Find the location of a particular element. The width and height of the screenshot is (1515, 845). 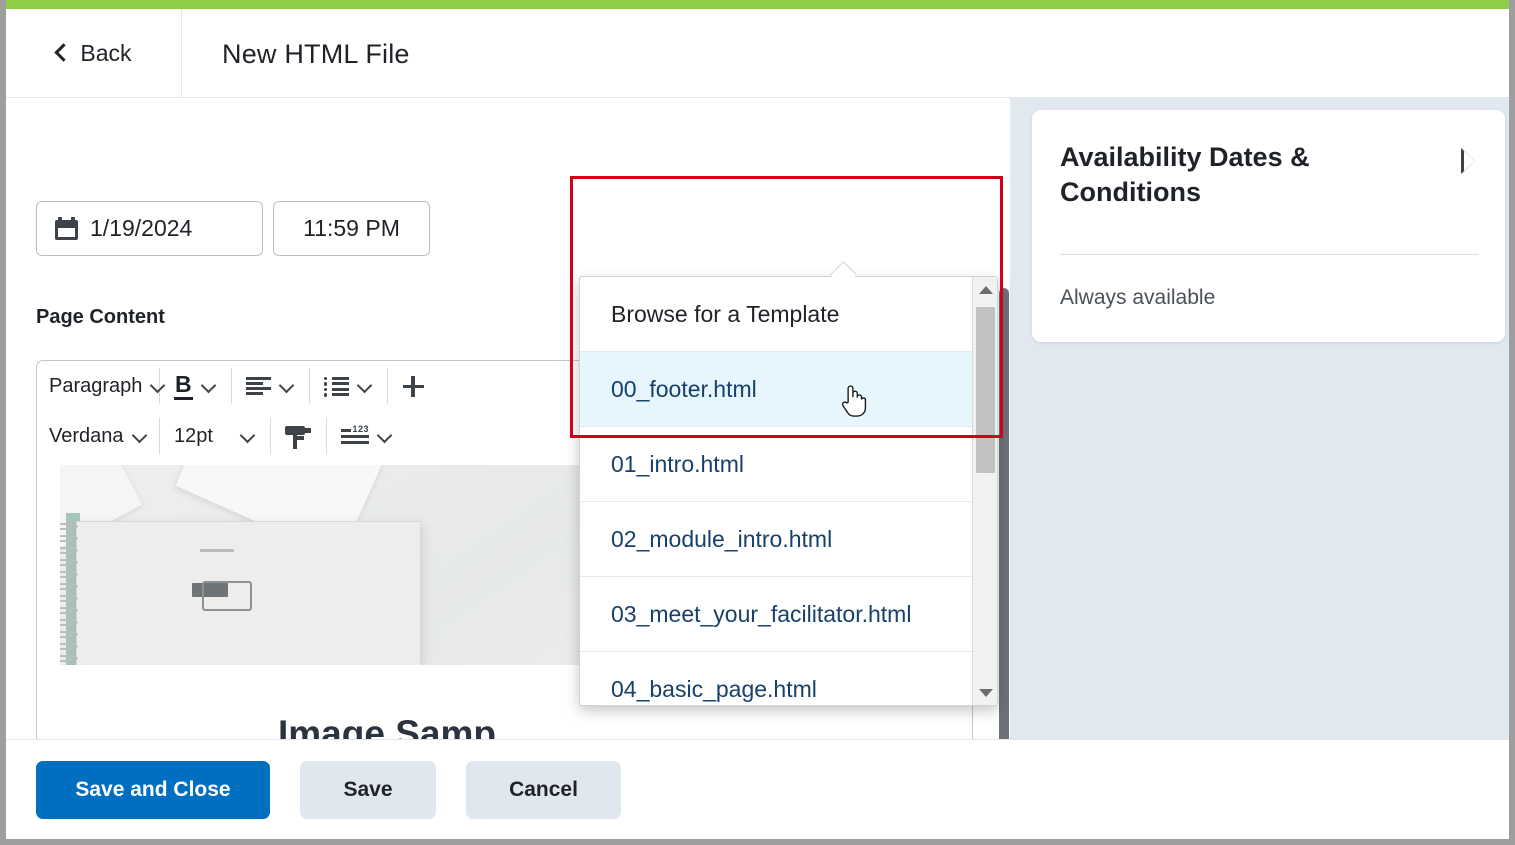

insert-button is located at coordinates (413, 386).